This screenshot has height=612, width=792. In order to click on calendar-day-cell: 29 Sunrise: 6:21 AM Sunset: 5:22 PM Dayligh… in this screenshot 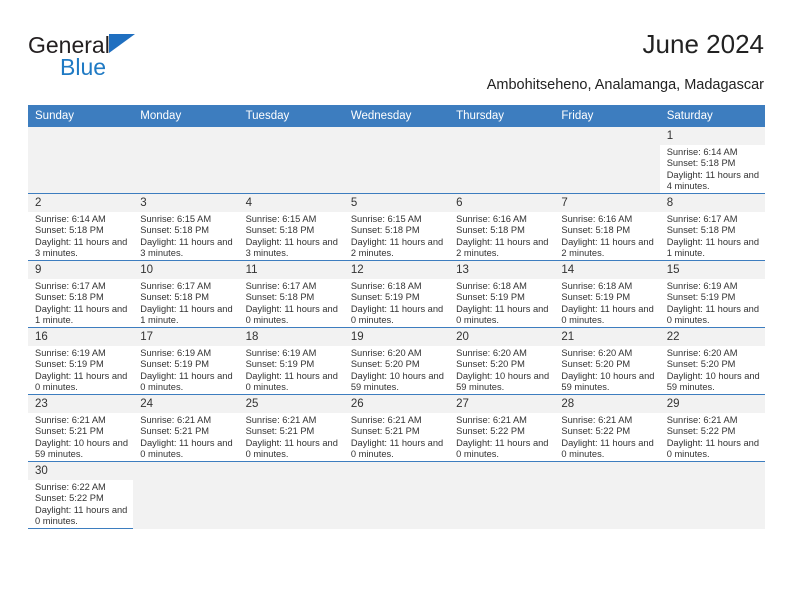, I will do `click(712, 428)`.